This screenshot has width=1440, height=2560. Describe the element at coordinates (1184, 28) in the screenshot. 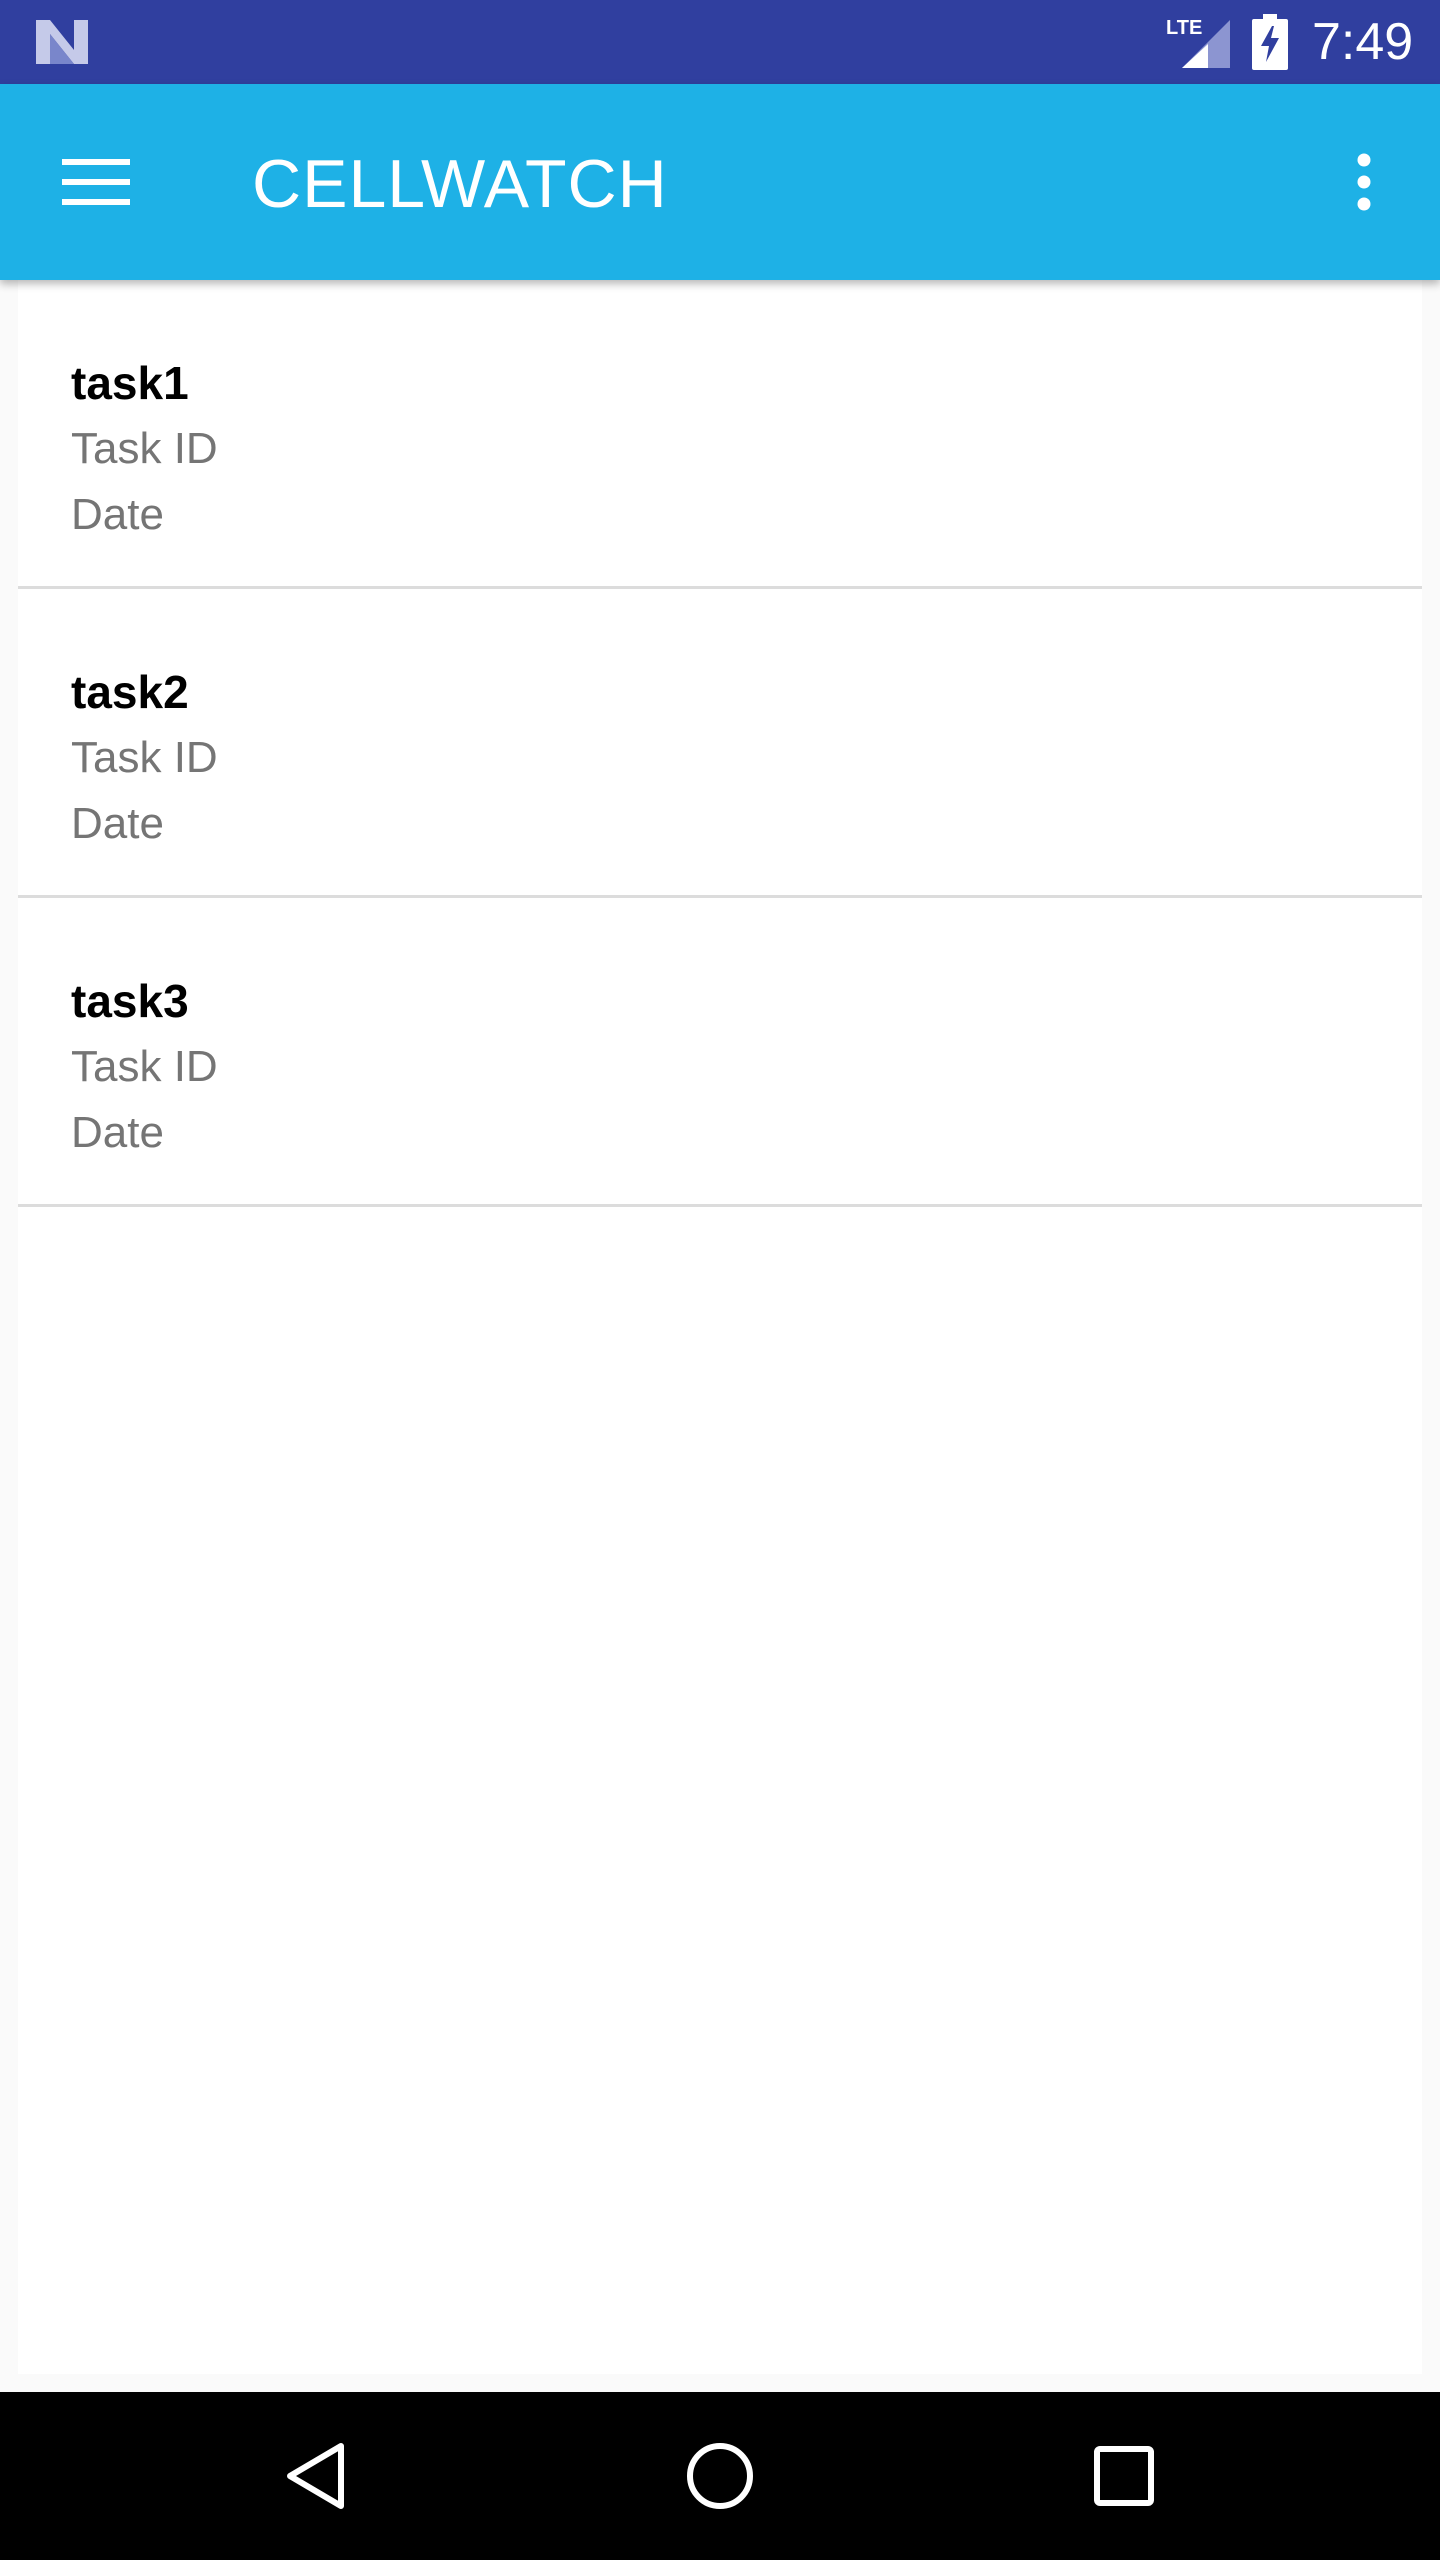

I see `network-label: LTE` at that location.